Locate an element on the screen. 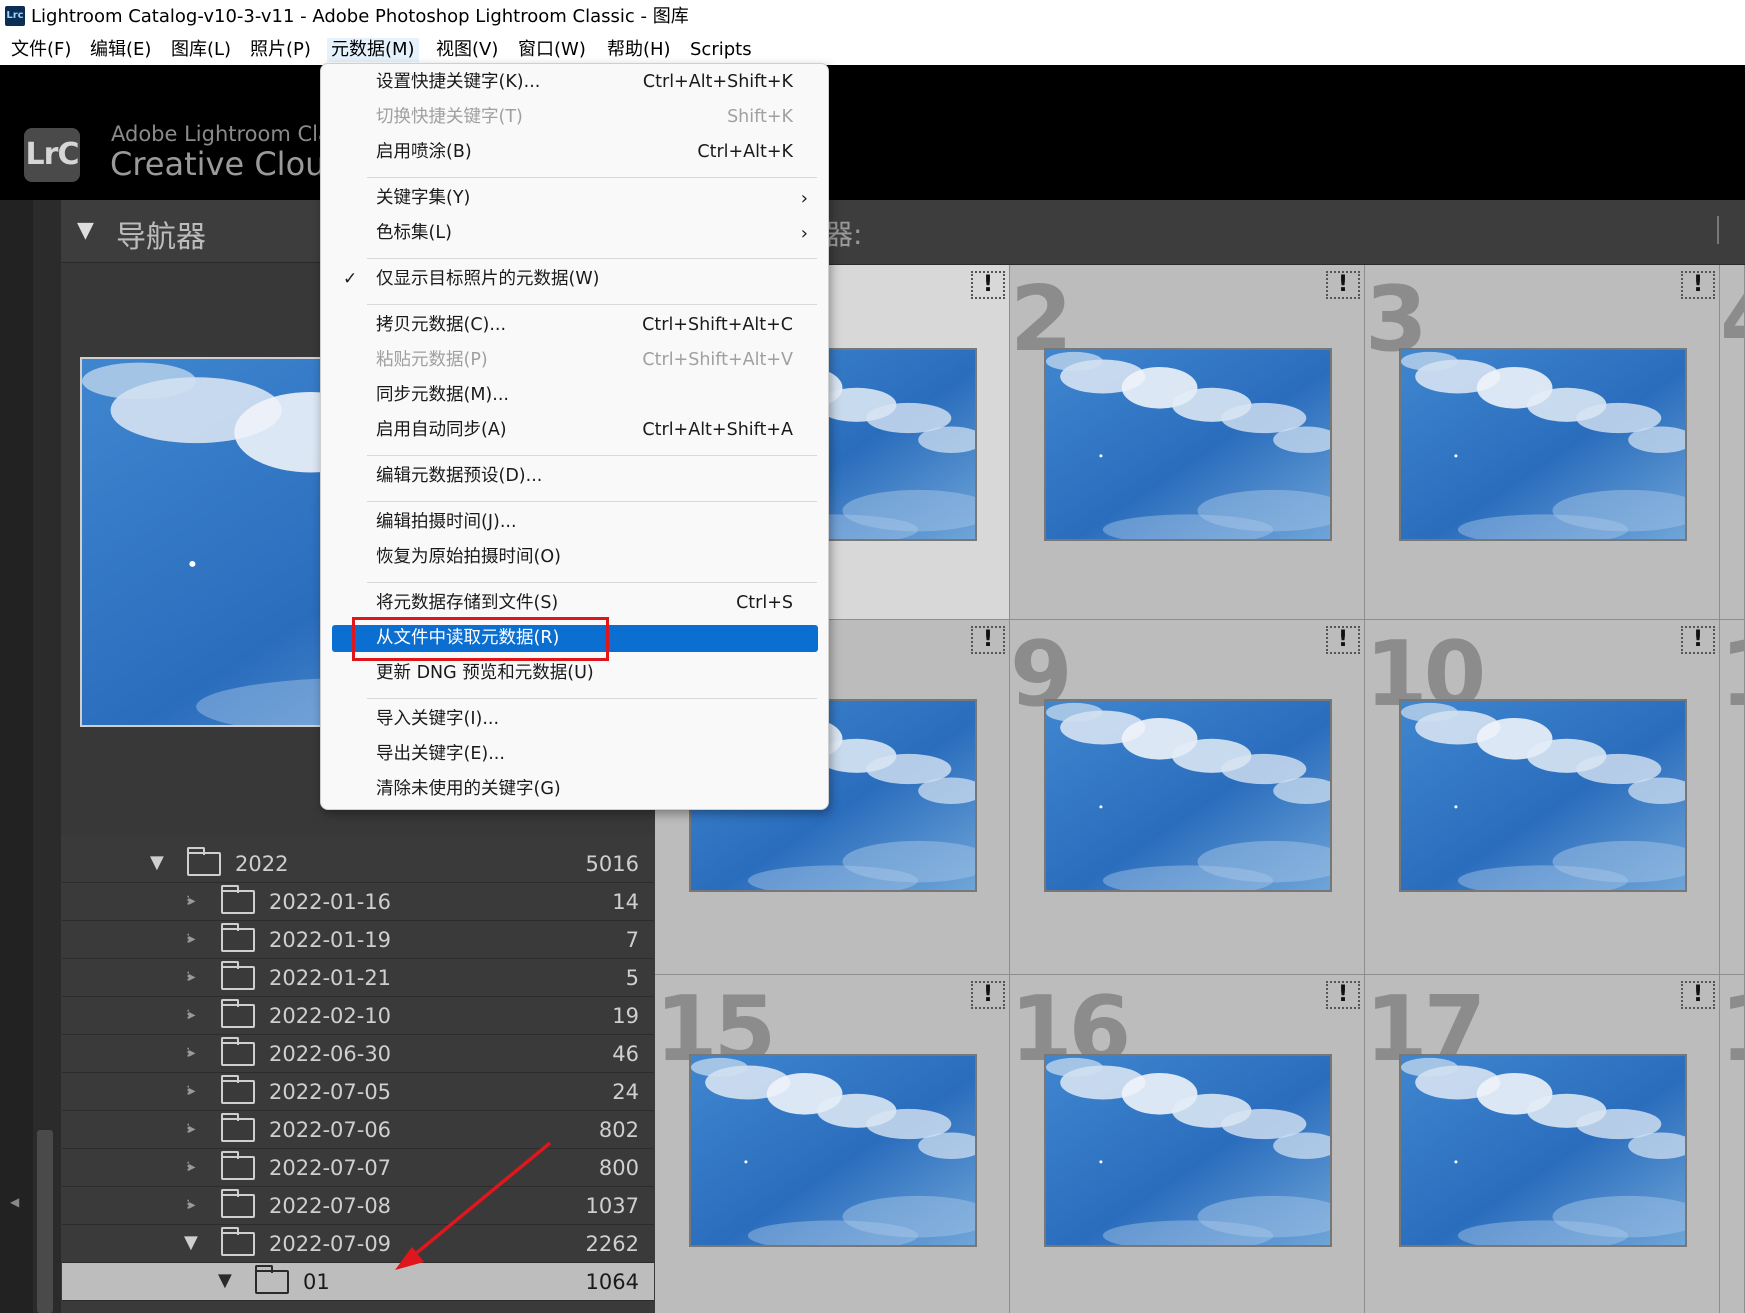 Image resolution: width=1745 pixels, height=1313 pixels. menu-photo: 照片(P) is located at coordinates (280, 50).